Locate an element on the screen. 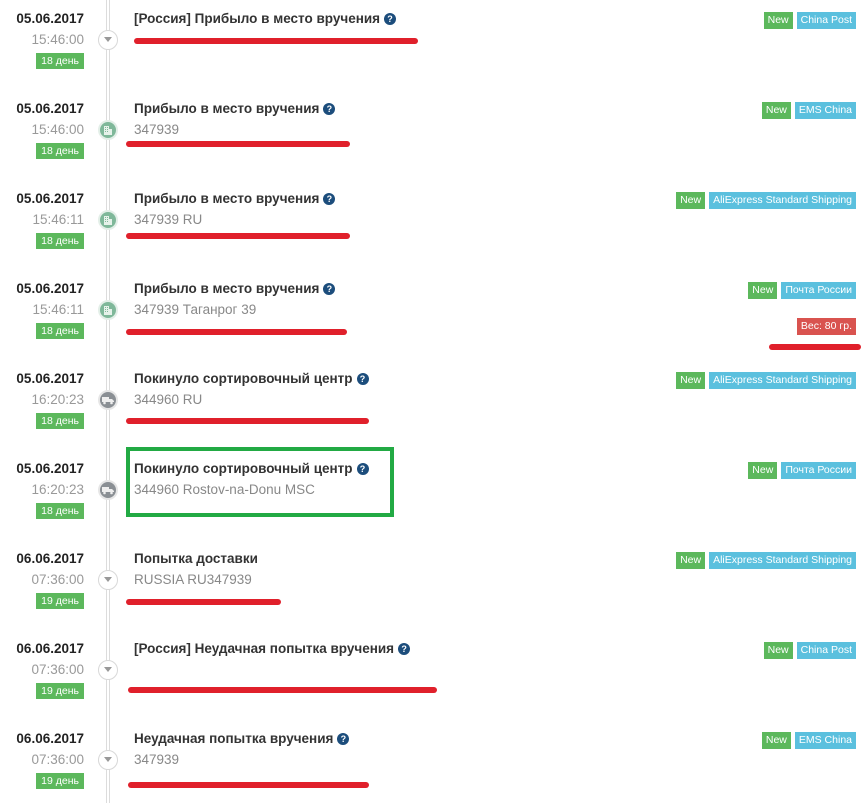  event-title-text: Попытка доставки is located at coordinates (196, 558).